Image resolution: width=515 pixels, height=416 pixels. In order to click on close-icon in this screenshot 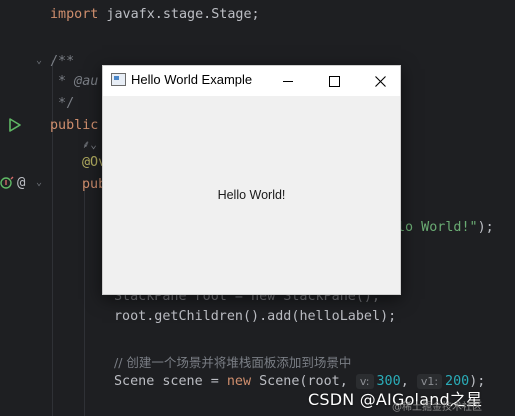, I will do `click(380, 81)`.